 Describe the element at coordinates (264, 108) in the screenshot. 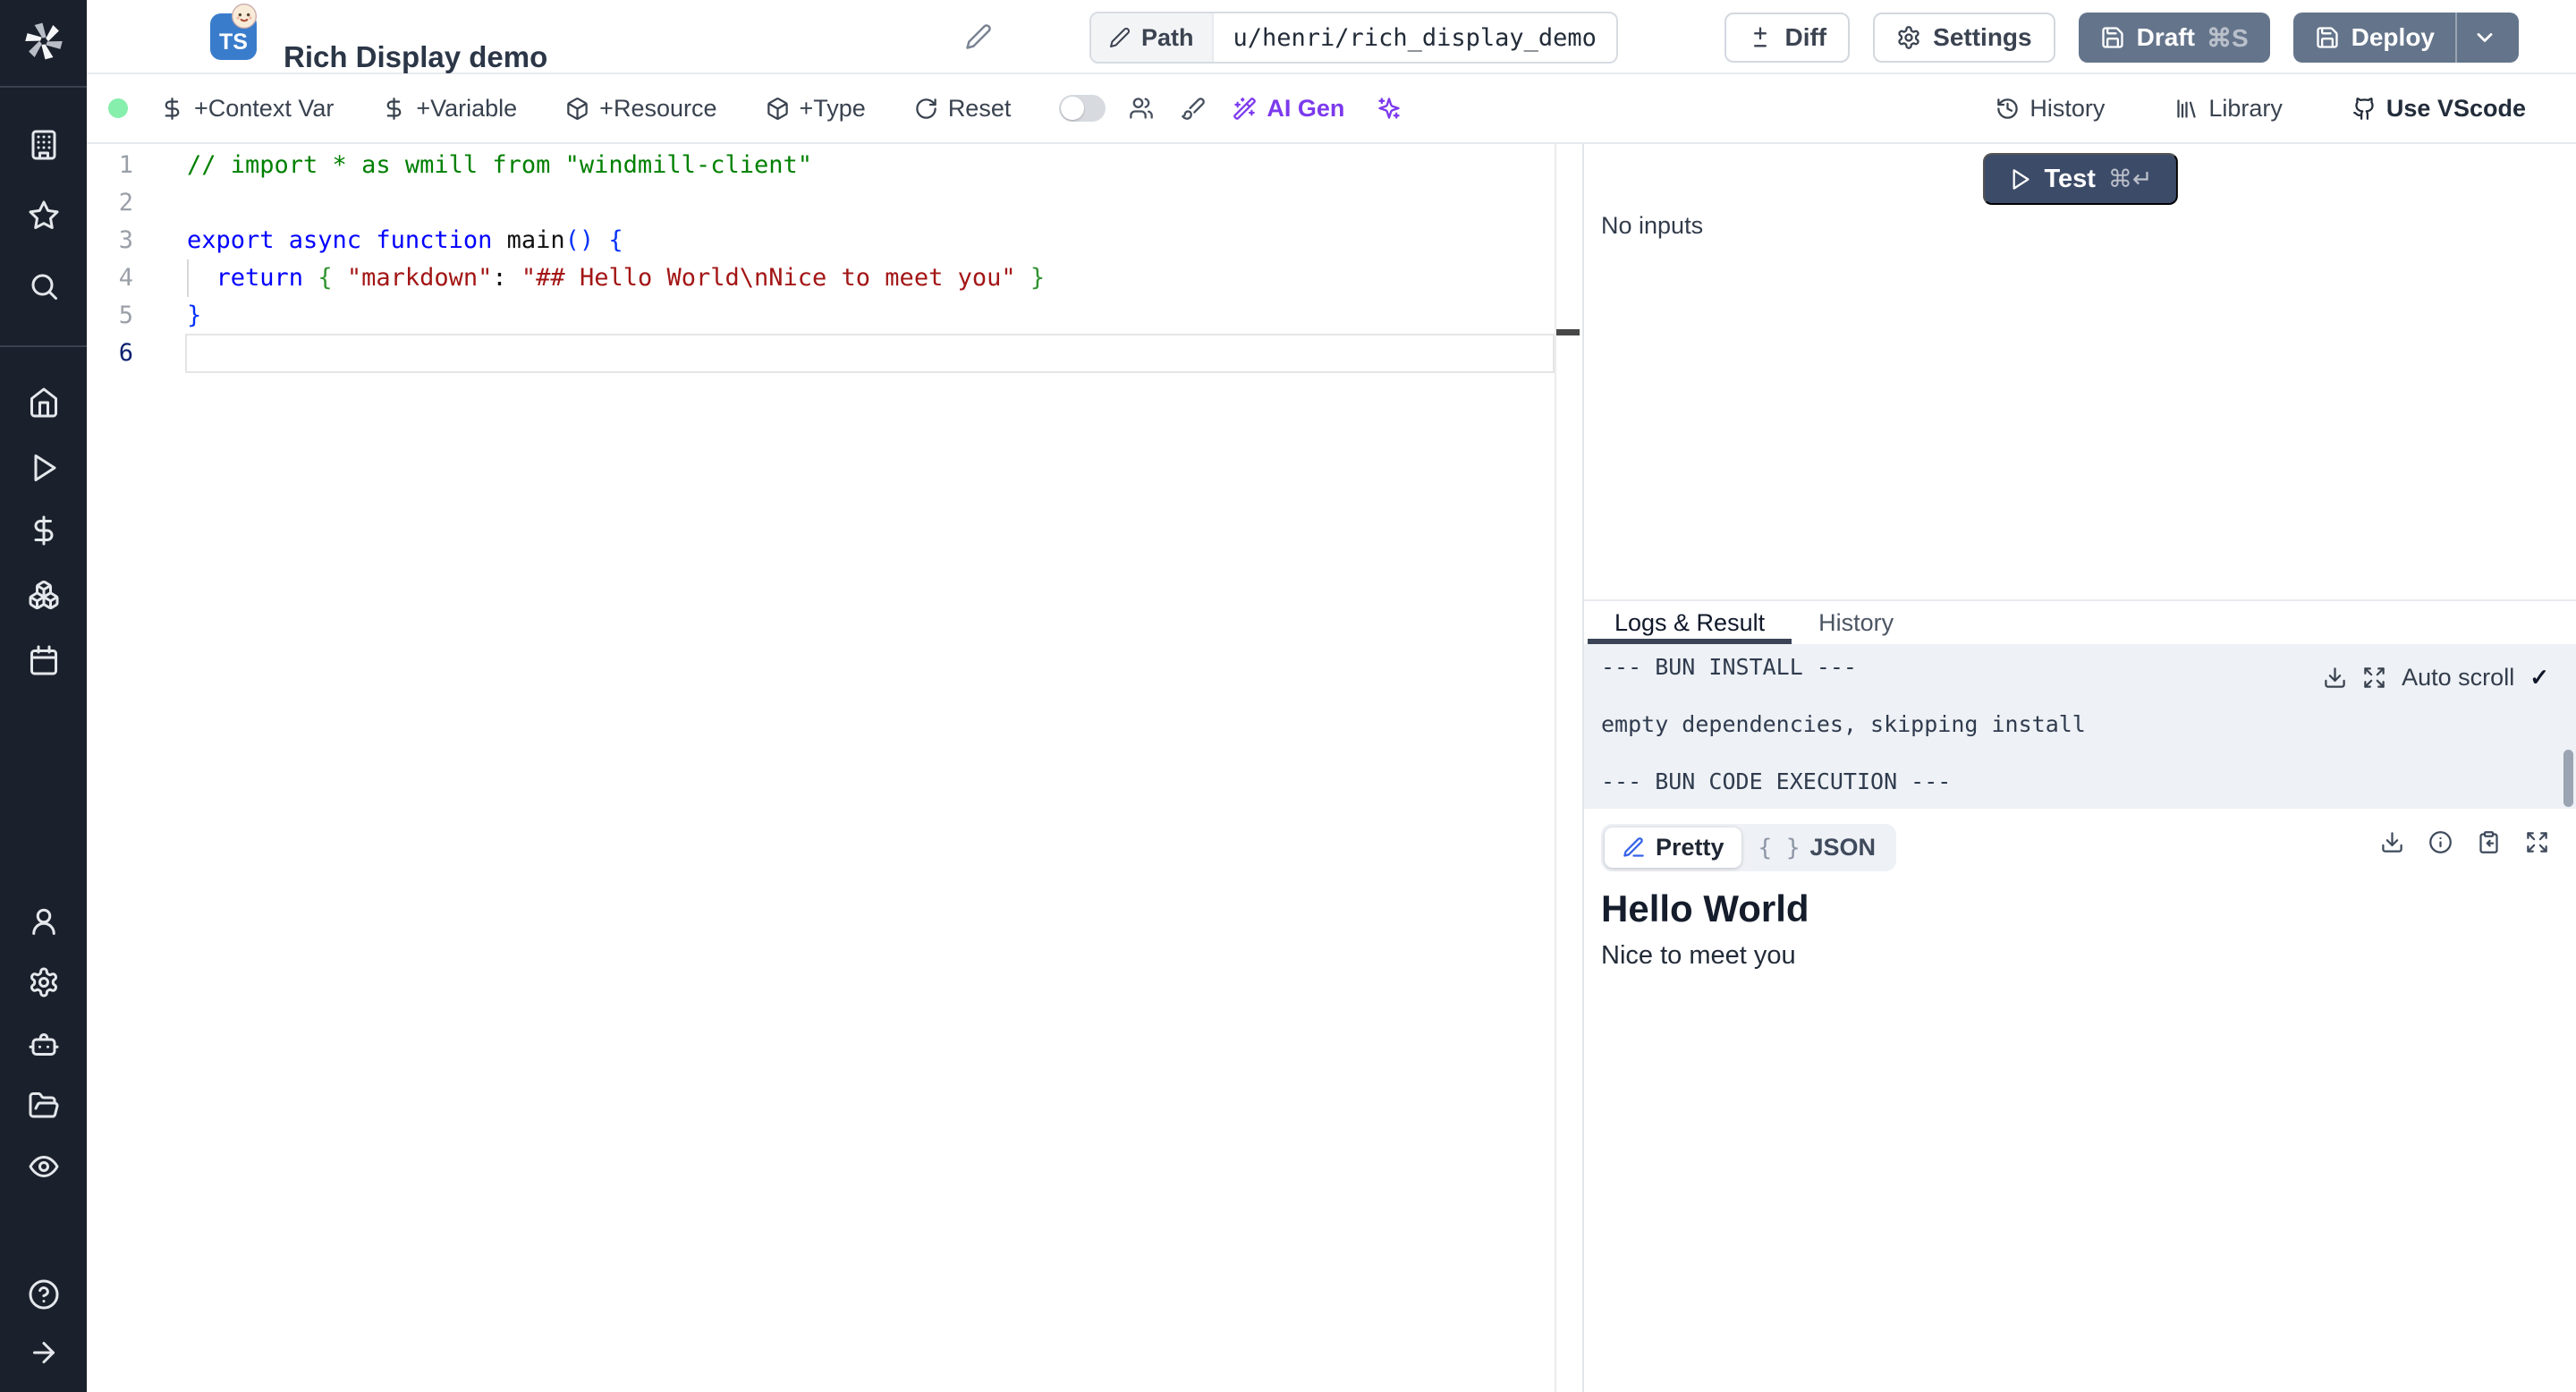

I see `context-var-label: +Context Var` at that location.